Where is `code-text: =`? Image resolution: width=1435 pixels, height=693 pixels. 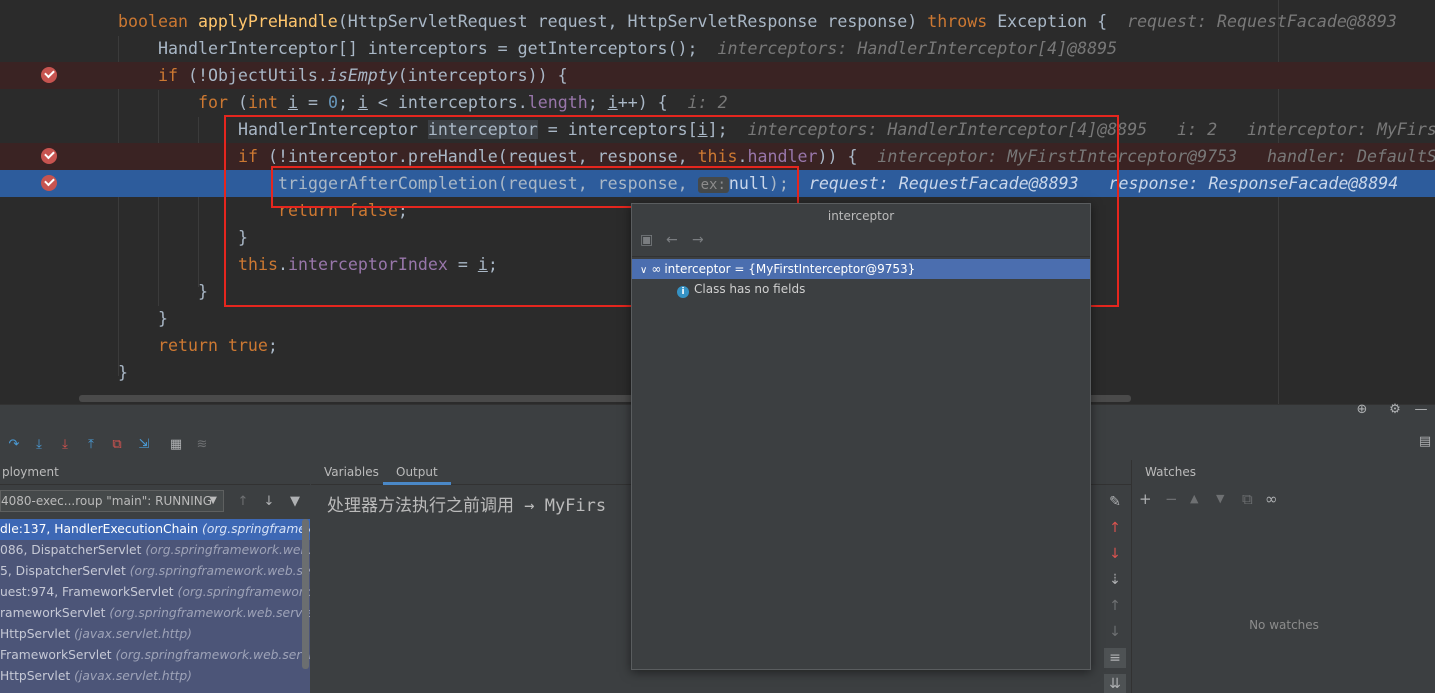 code-text: = is located at coordinates (462, 264).